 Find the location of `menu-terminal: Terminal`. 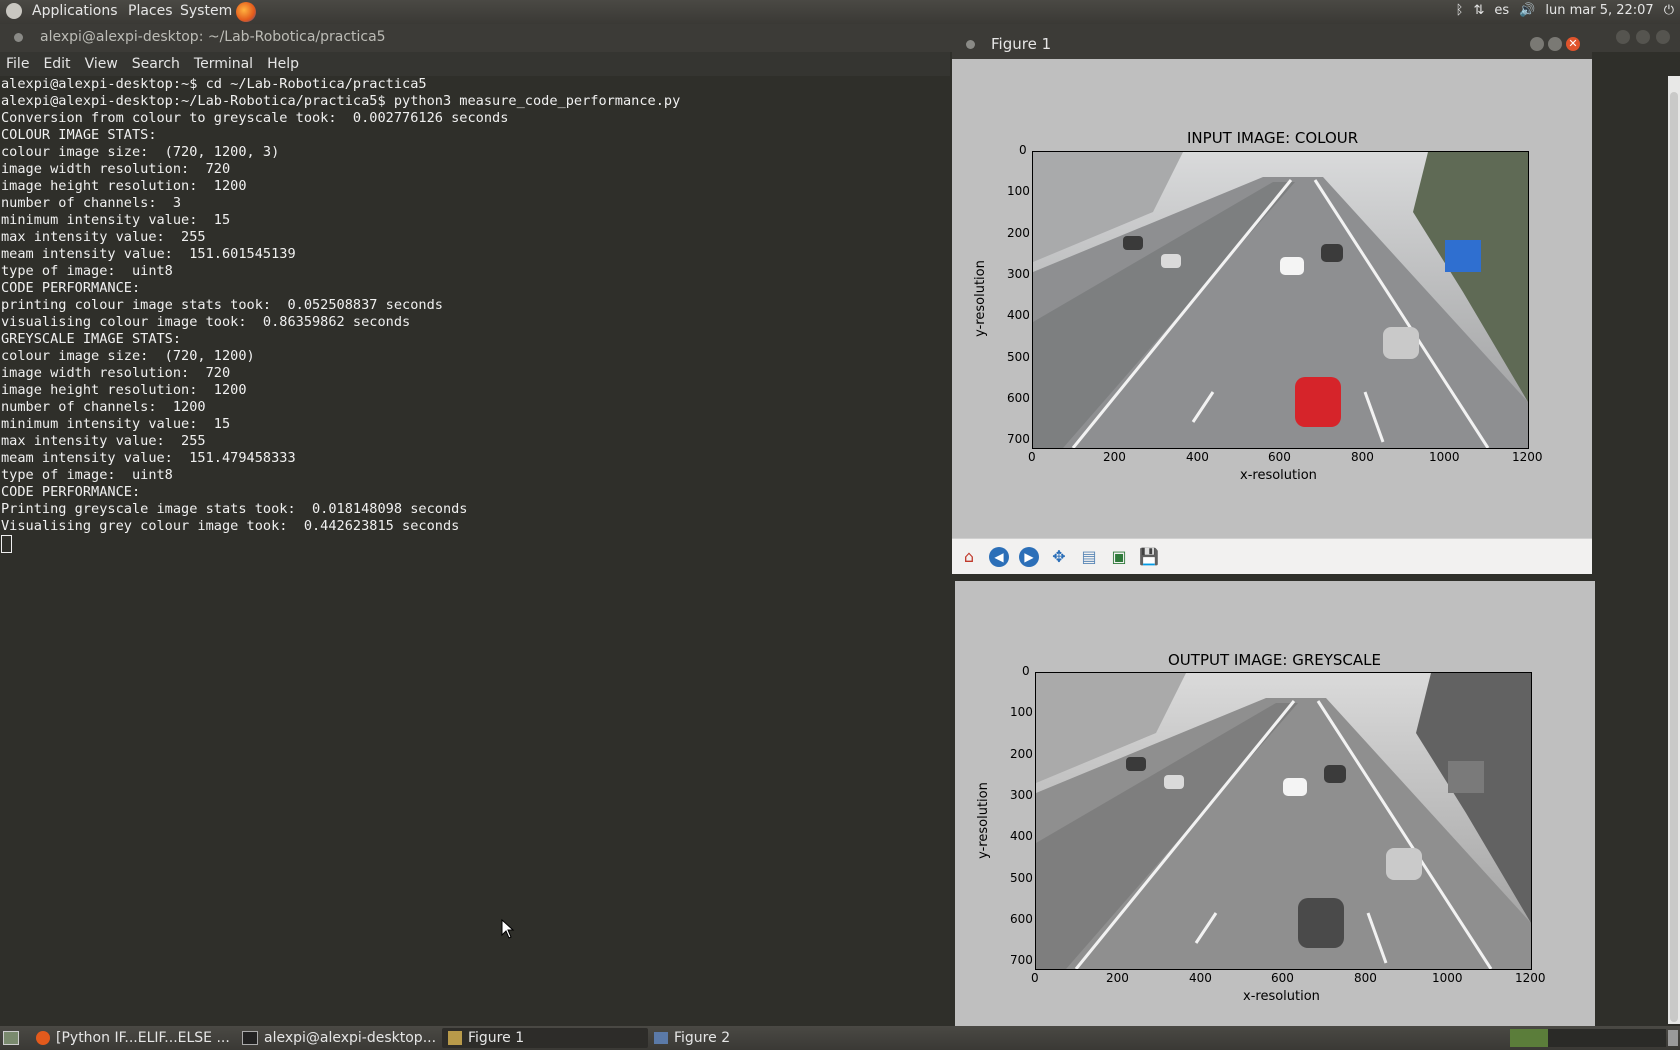

menu-terminal: Terminal is located at coordinates (223, 64).